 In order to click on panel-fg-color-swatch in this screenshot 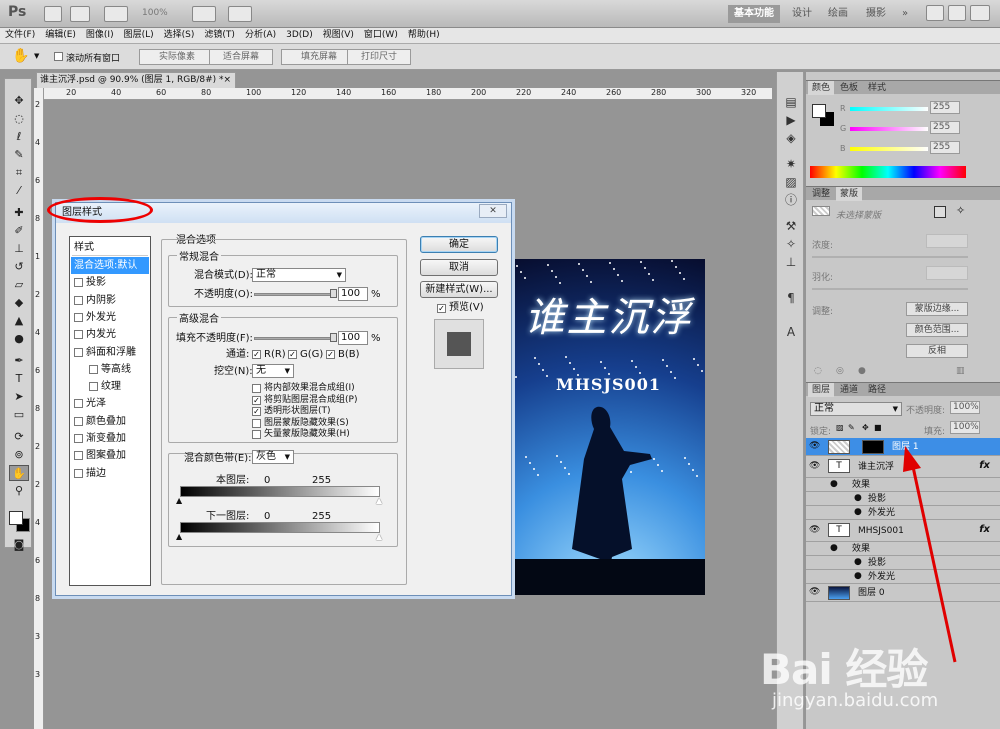, I will do `click(819, 111)`.